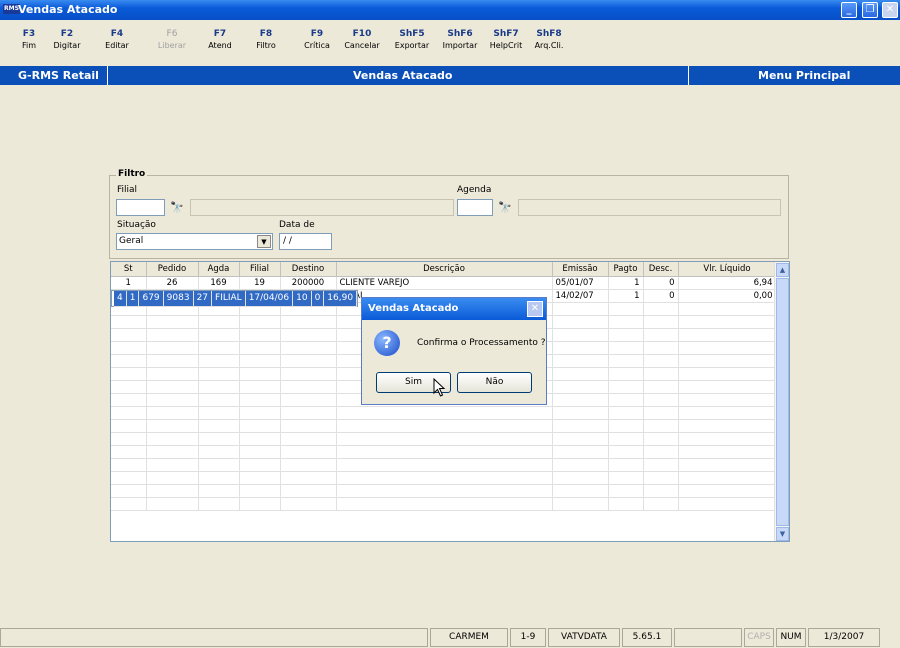 The height and width of the screenshot is (648, 900). I want to click on column-header: Vlr. Líquido, so click(727, 269).